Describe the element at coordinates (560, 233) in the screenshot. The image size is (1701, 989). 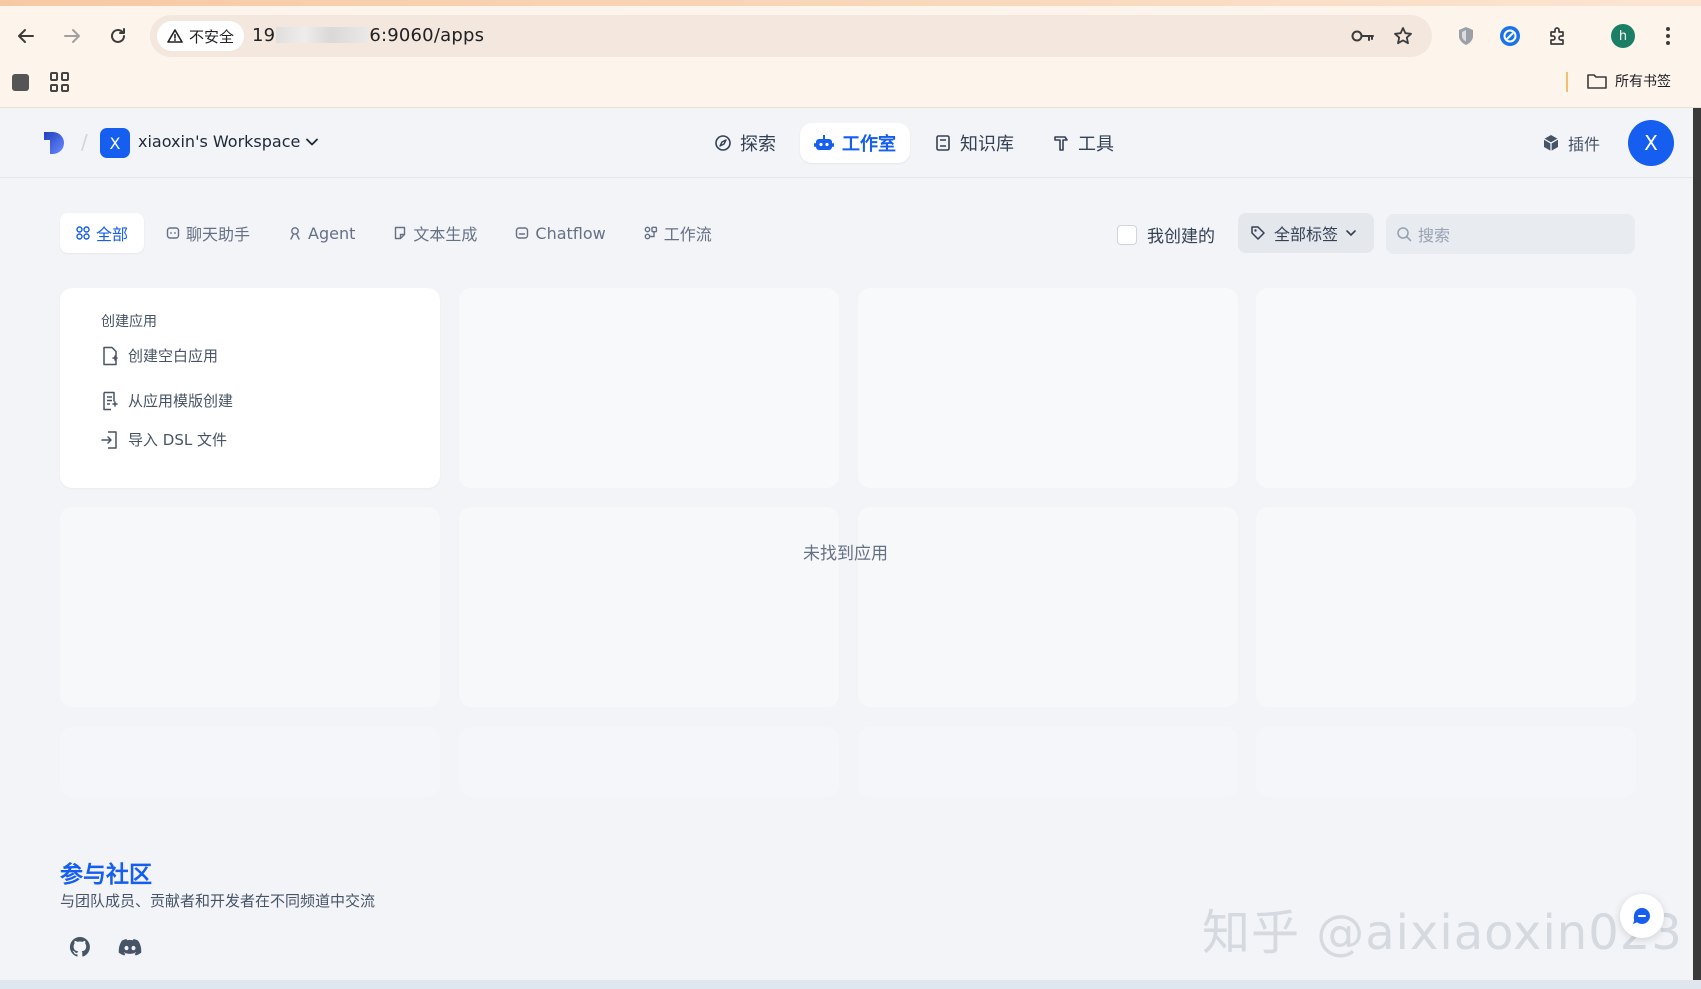
I see `tab-chatflow: Chatflow` at that location.